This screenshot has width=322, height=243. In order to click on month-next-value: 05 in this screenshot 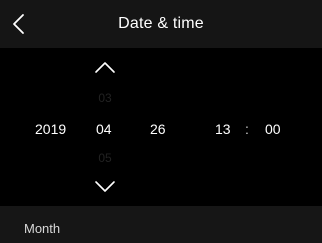, I will do `click(105, 158)`.